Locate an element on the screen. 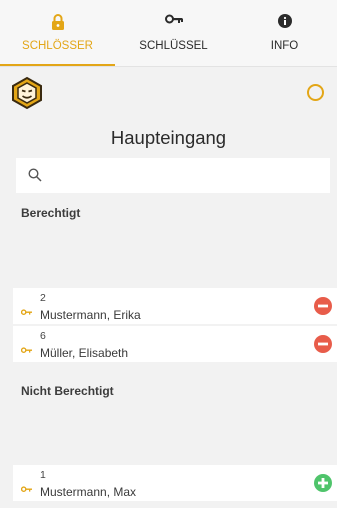  list-item: 6 Müller, Elisabeth is located at coordinates (175, 344).